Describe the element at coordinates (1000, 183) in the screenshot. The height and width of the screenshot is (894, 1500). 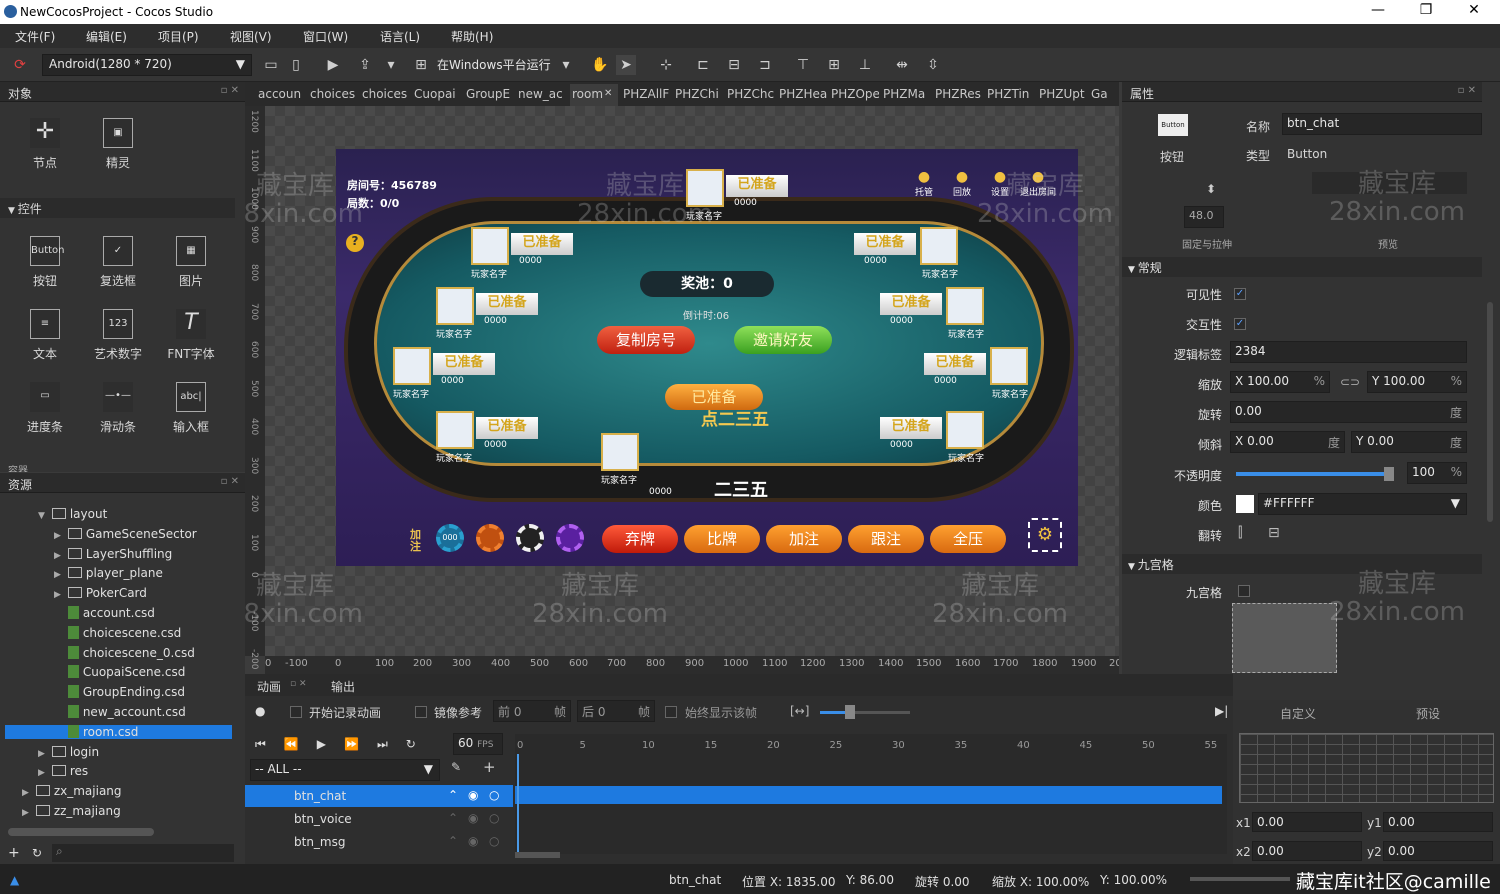
I see `settings-icon: ● 设置` at that location.